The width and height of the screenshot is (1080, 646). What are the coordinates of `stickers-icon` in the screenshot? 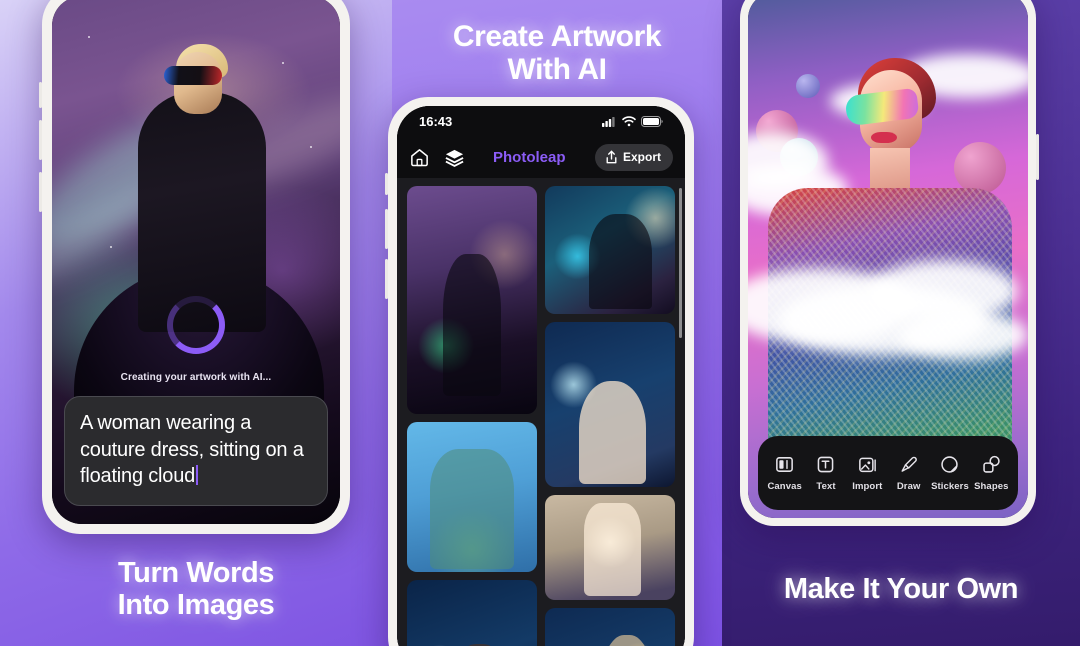 It's located at (949, 464).